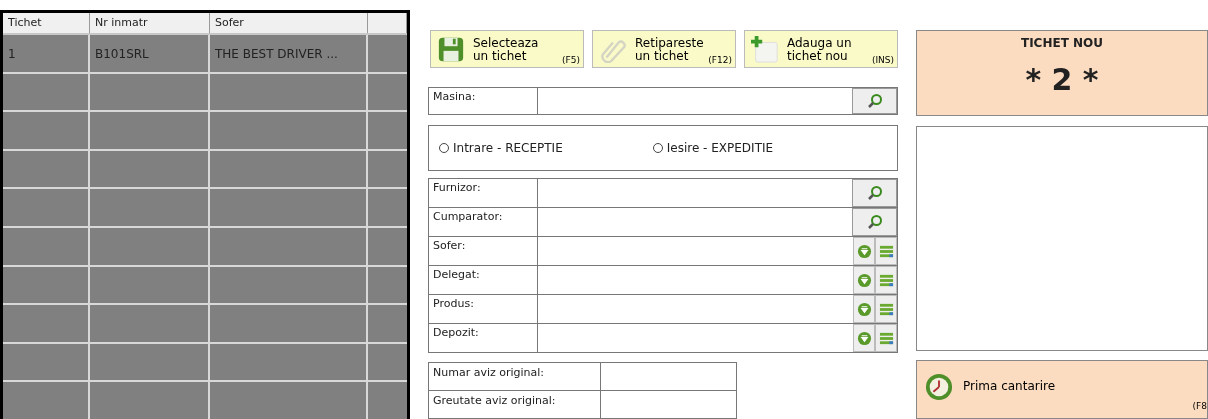 The image size is (1208, 419). I want to click on column-header: Nr inmatr, so click(150, 23).